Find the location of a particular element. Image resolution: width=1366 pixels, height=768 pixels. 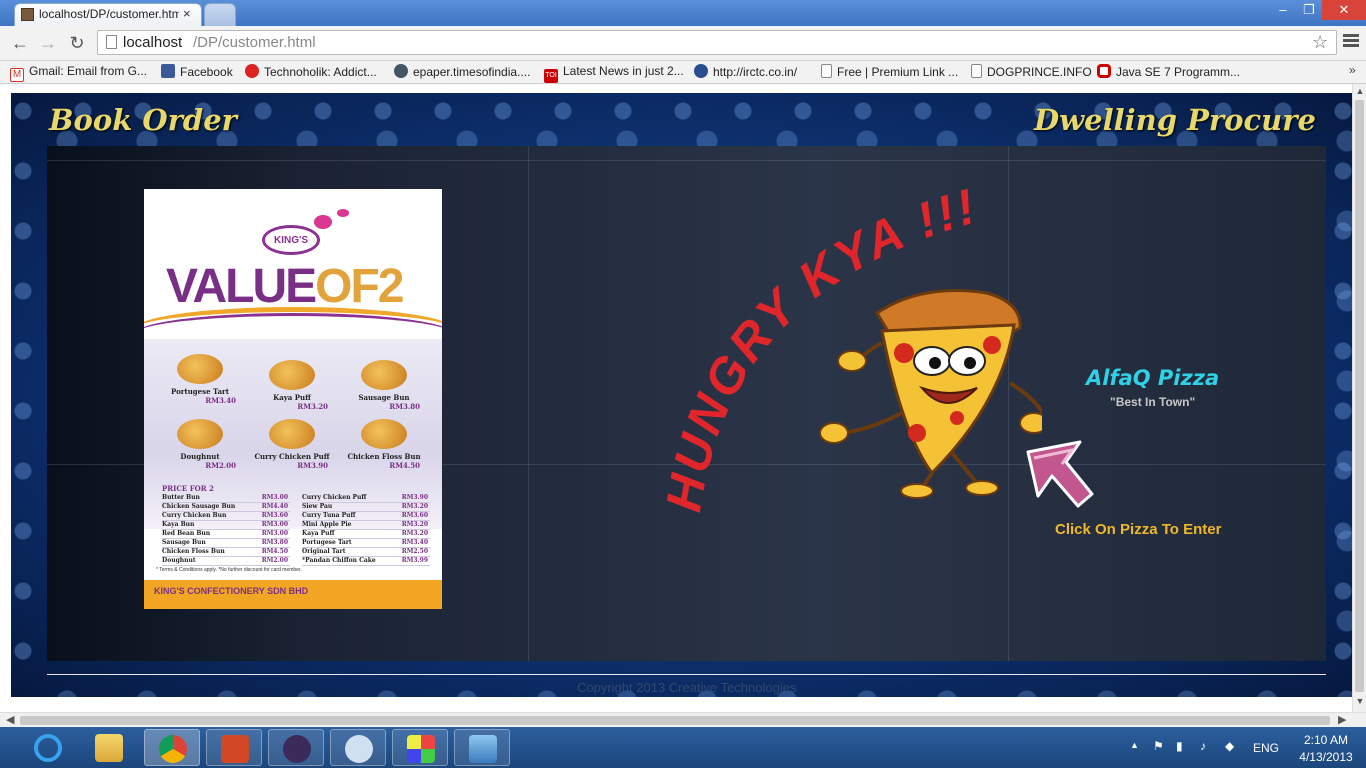

vertical-scroll-thumb is located at coordinates (1359, 396).